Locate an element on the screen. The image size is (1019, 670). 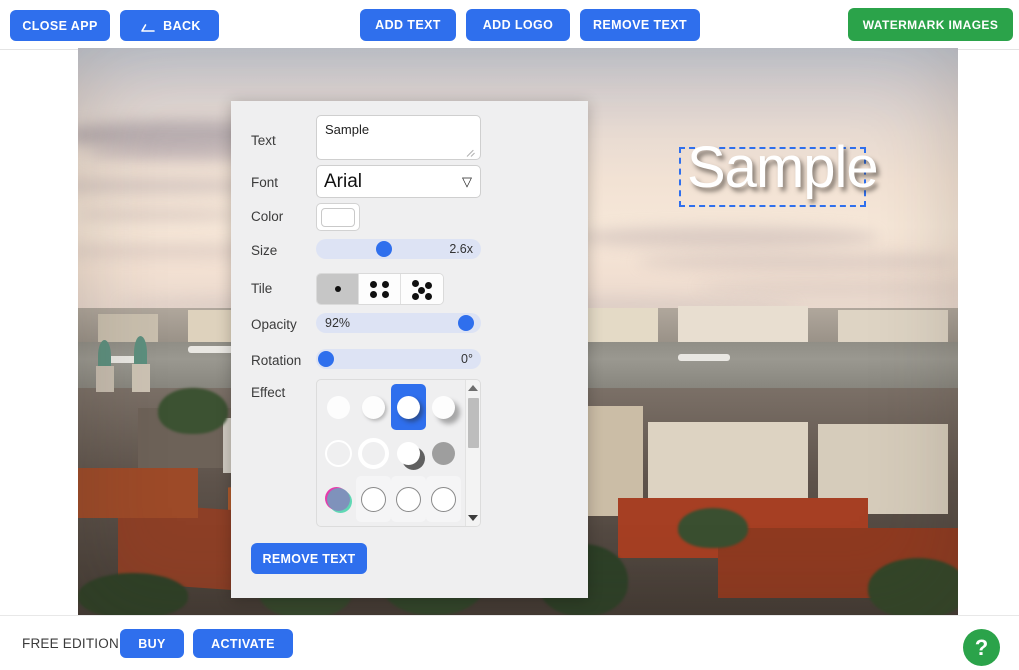
remove-text-toolbar-button: REMOVE TEXT is located at coordinates (640, 25).